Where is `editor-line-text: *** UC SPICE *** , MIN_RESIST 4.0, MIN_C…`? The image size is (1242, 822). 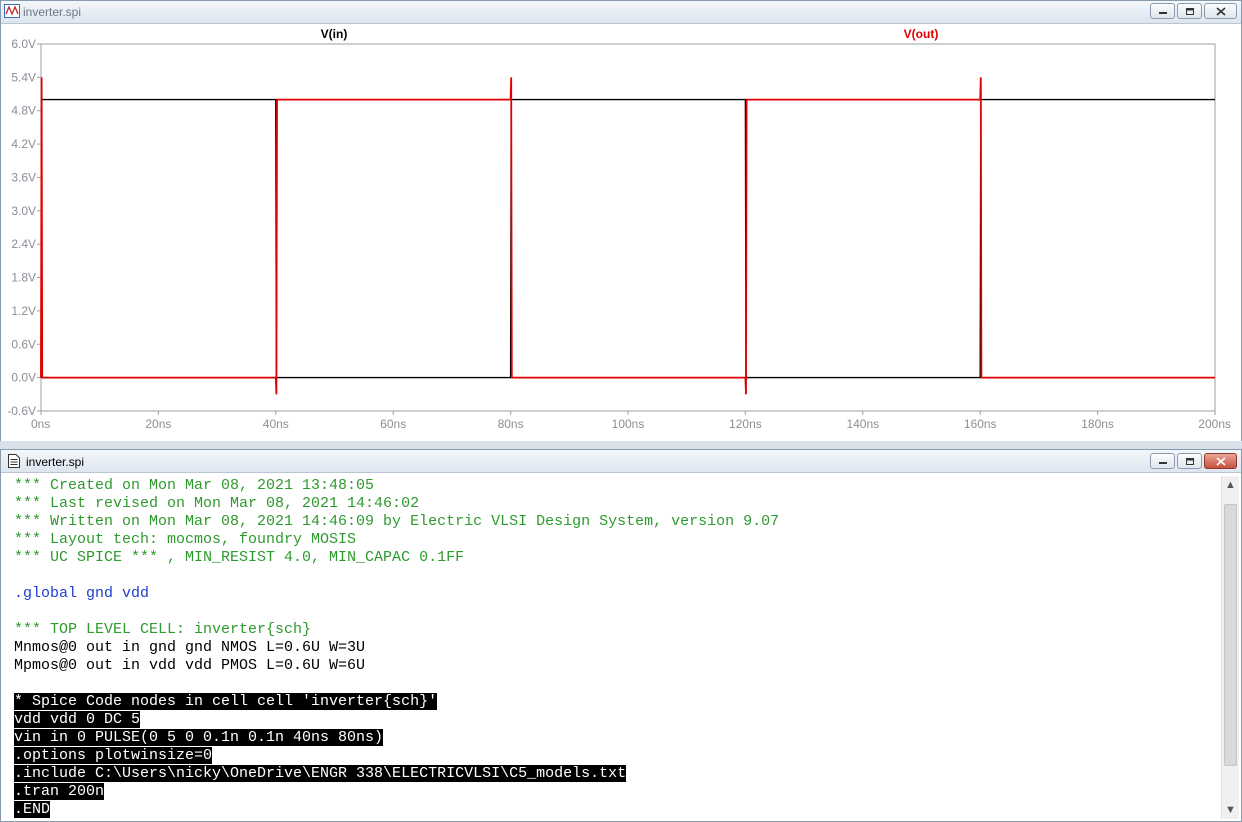 editor-line-text: *** UC SPICE *** , MIN_RESIST 4.0, MIN_C… is located at coordinates (239, 557).